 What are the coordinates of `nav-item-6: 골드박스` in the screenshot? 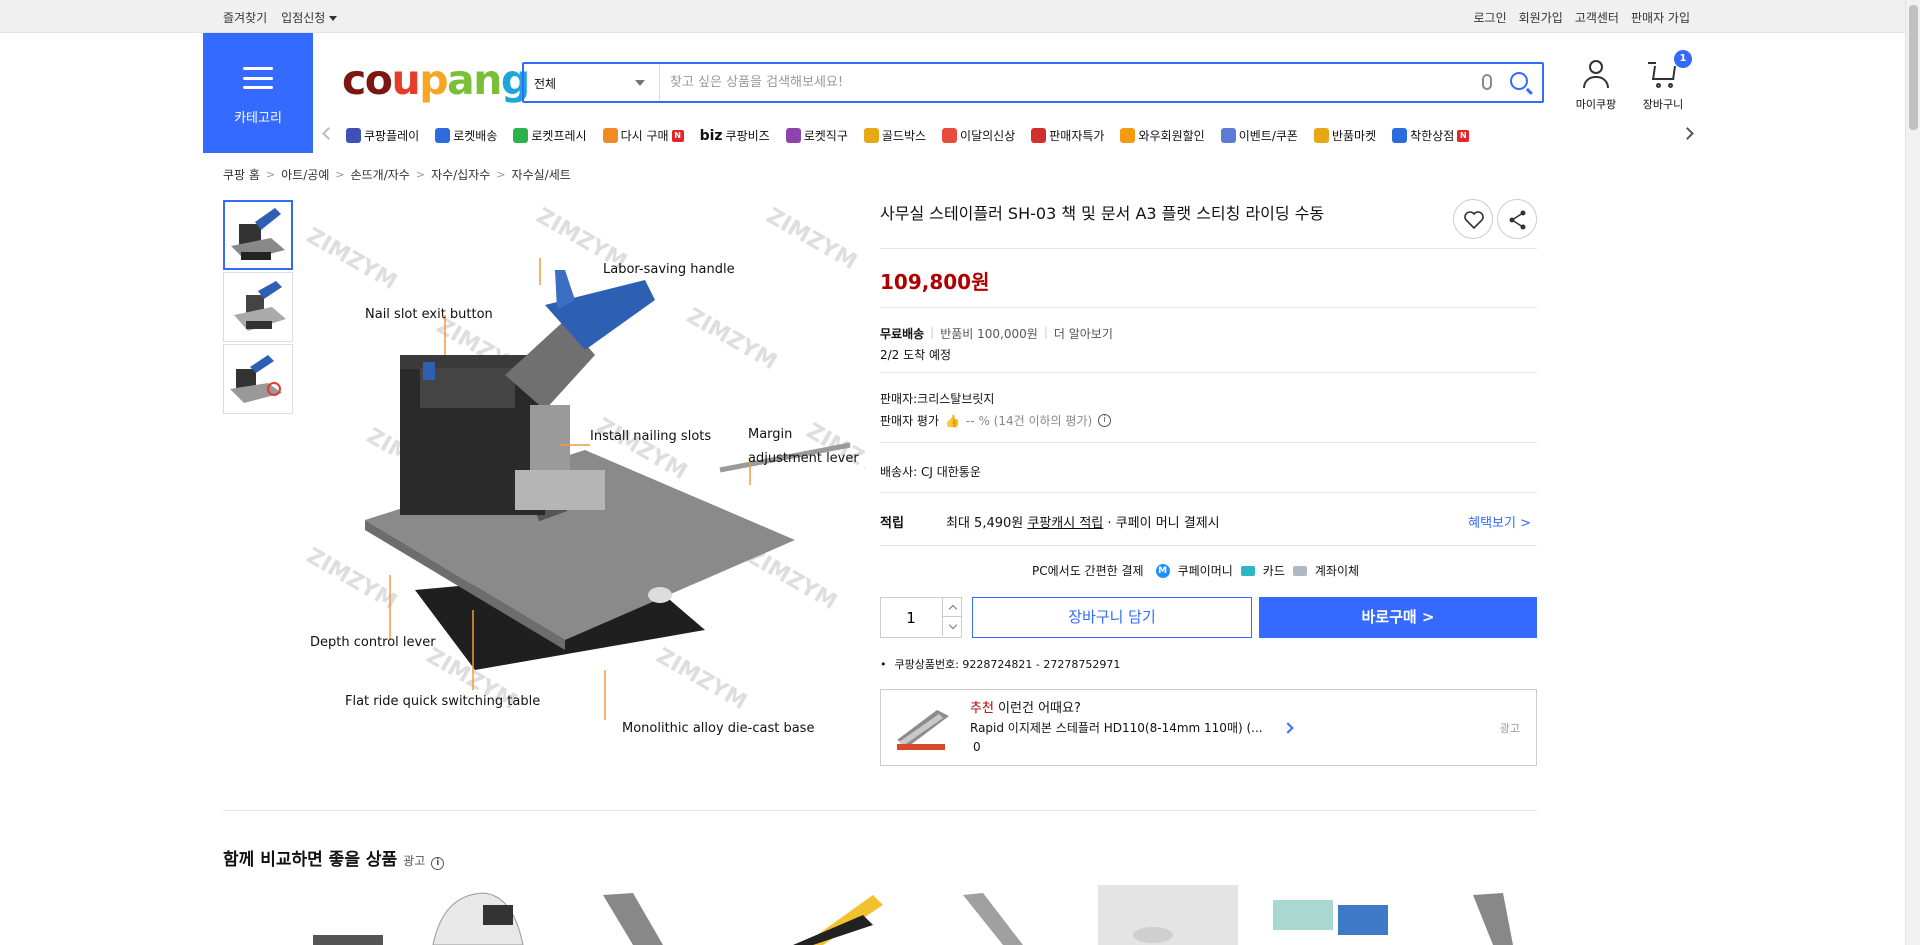 It's located at (895, 135).